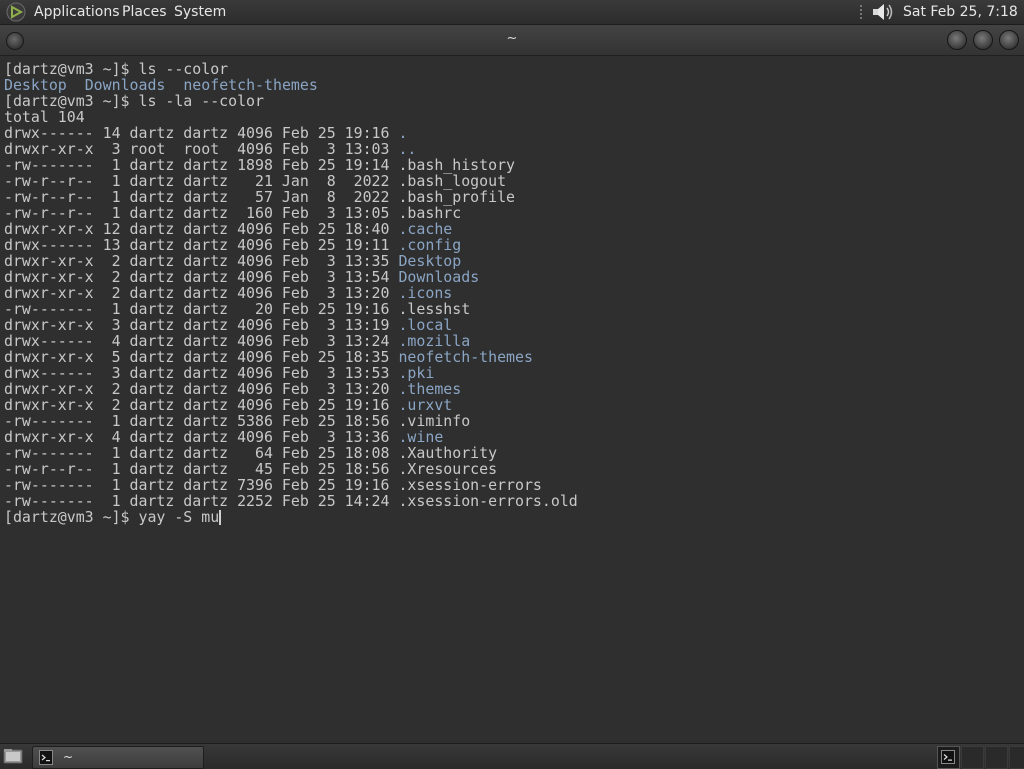 The image size is (1024, 769). What do you see at coordinates (144, 12) in the screenshot?
I see `places-menu: Places` at bounding box center [144, 12].